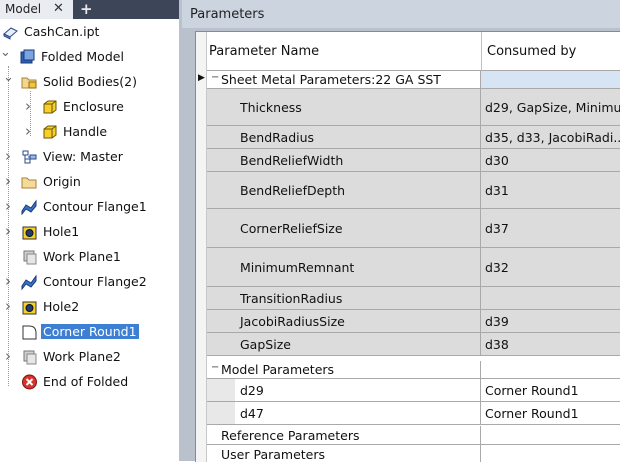  What do you see at coordinates (497, 344) in the screenshot?
I see `consumed-by-value: d38` at bounding box center [497, 344].